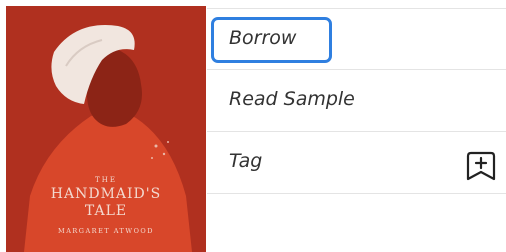 This screenshot has height=252, width=506. Describe the element at coordinates (292, 99) in the screenshot. I see `read-sample-label: Read Sample` at that location.